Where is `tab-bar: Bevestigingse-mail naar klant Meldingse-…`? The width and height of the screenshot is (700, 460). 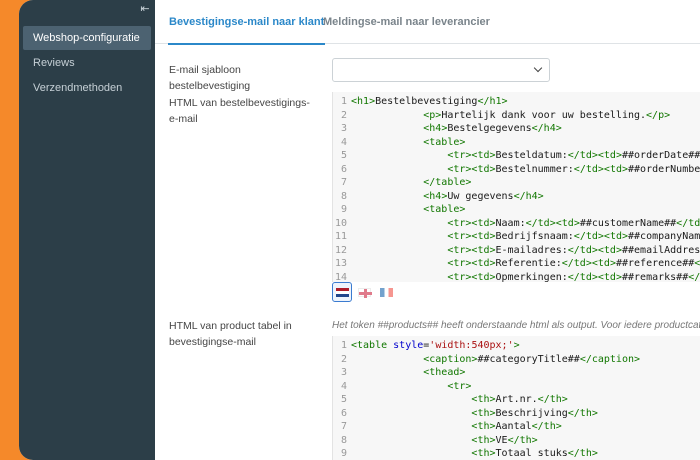
tab-bar: Bevestigingse-mail naar klant Meldingse-… is located at coordinates (427, 22).